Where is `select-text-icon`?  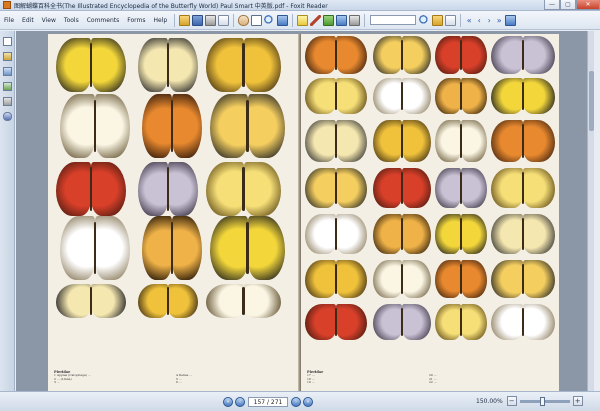 select-text-icon is located at coordinates (257, 20).